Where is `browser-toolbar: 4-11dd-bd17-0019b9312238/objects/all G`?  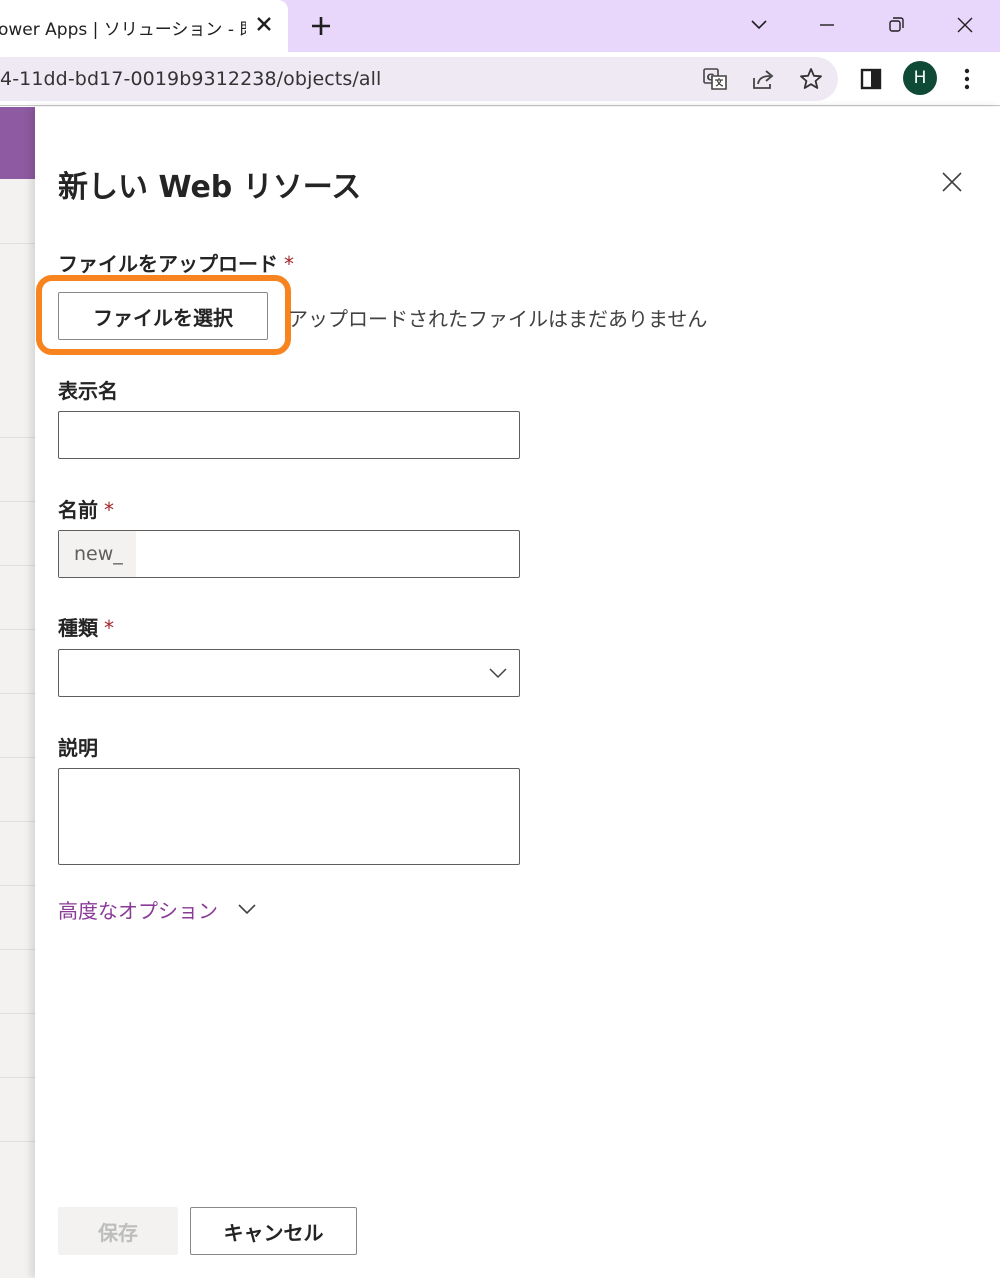
browser-toolbar: 4-11dd-bd17-0019b9312238/objects/all G is located at coordinates (500, 79).